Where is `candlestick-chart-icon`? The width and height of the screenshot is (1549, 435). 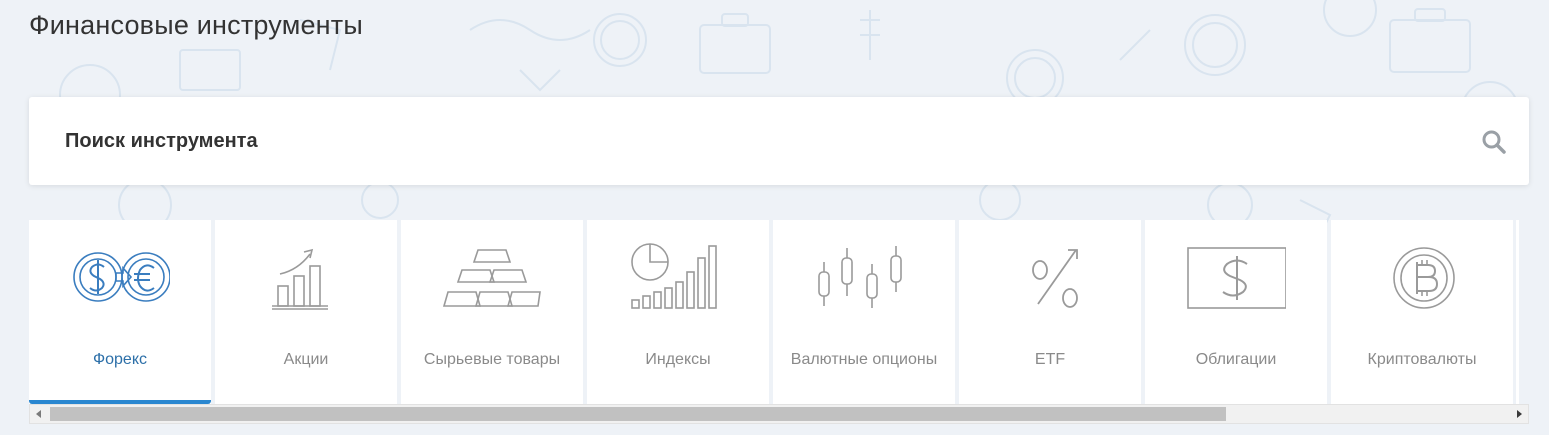 candlestick-chart-icon is located at coordinates (860, 277).